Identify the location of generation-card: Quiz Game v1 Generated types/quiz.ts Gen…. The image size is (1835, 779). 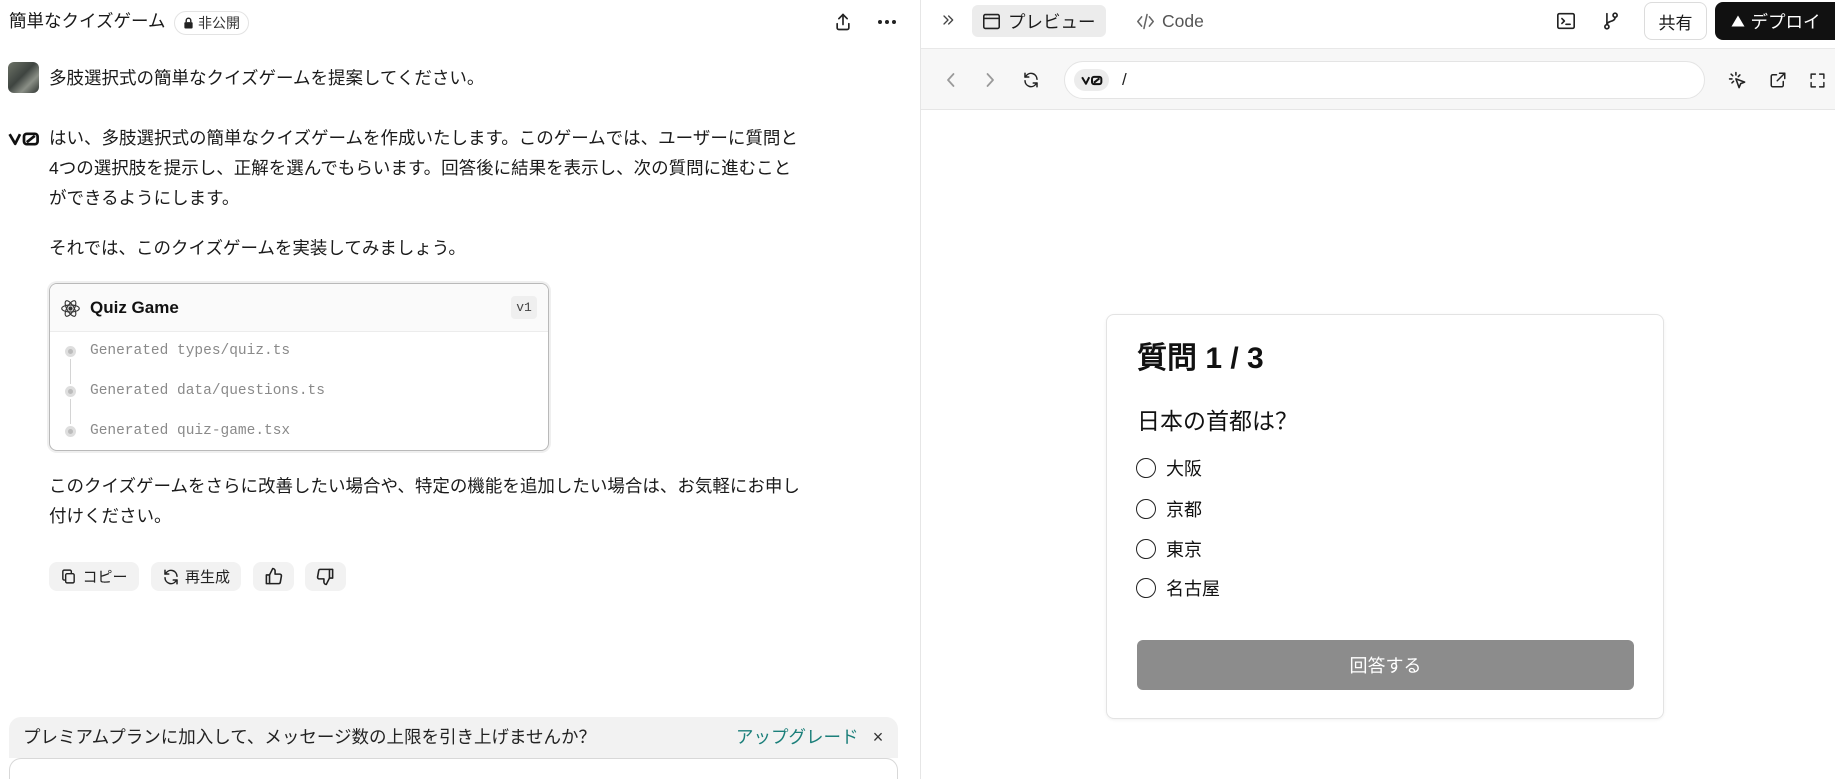
(299, 367).